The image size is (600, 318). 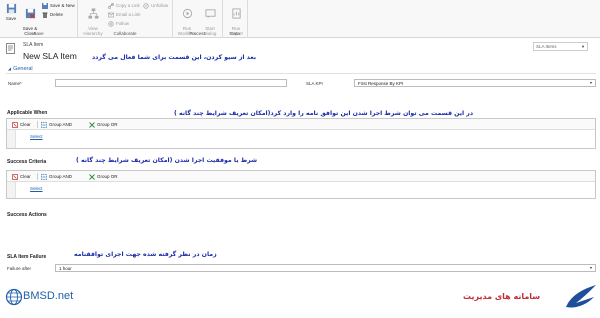 What do you see at coordinates (111, 15) in the screenshot?
I see `email-icon` at bounding box center [111, 15].